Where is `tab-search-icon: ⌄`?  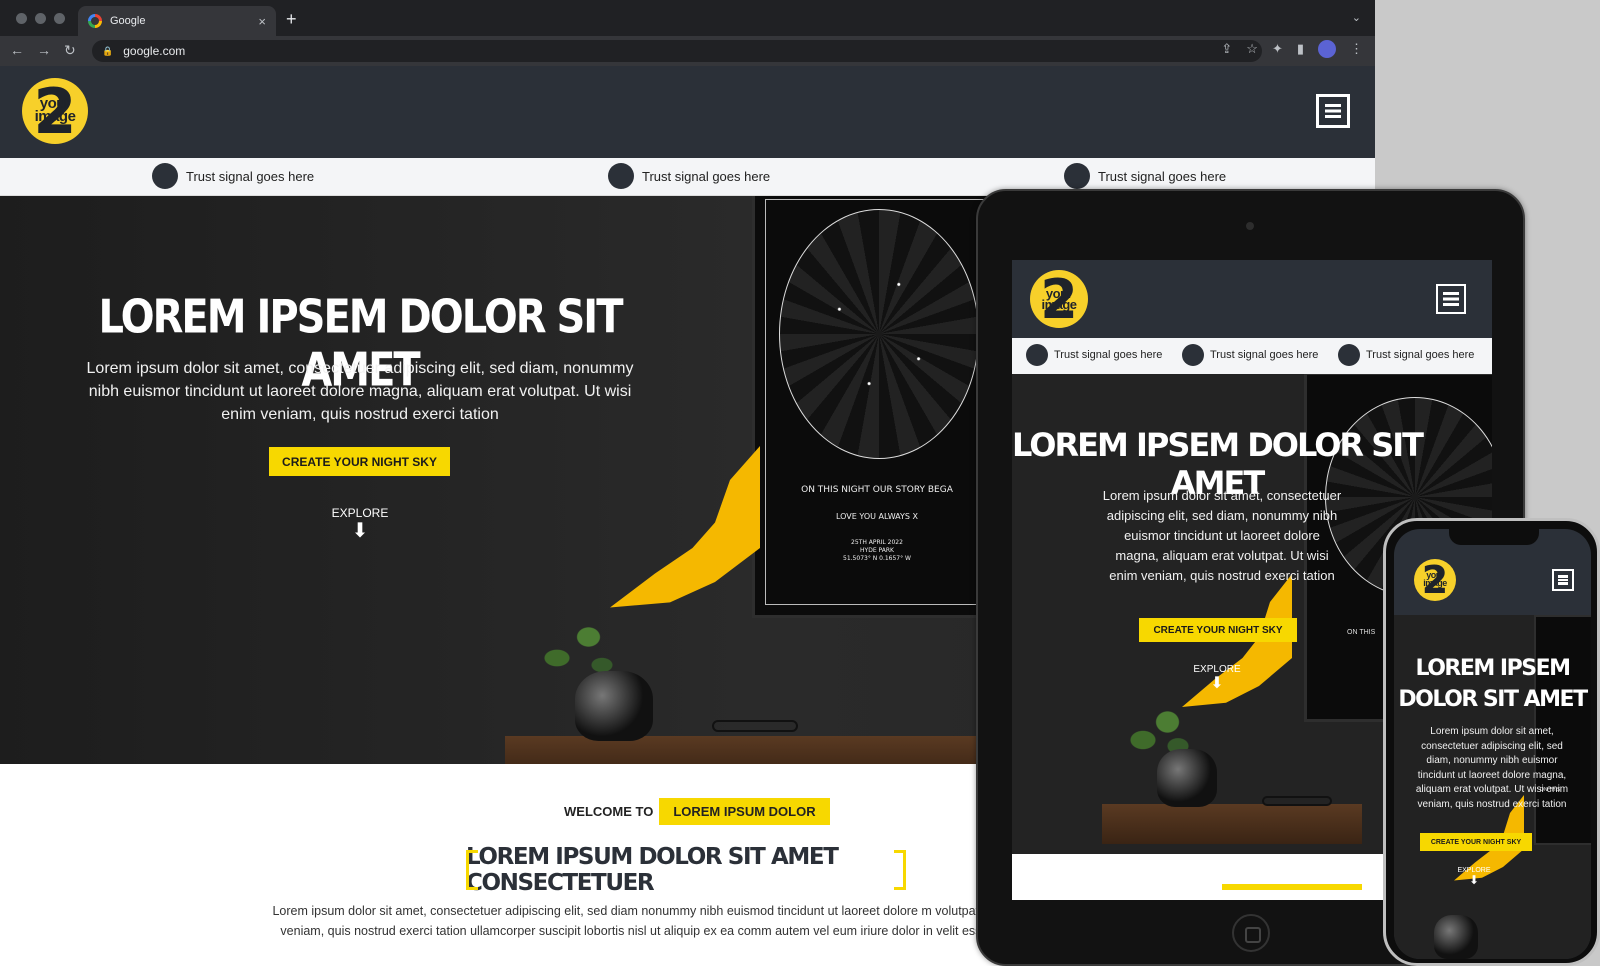
tab-search-icon: ⌄ is located at coordinates (1356, 17).